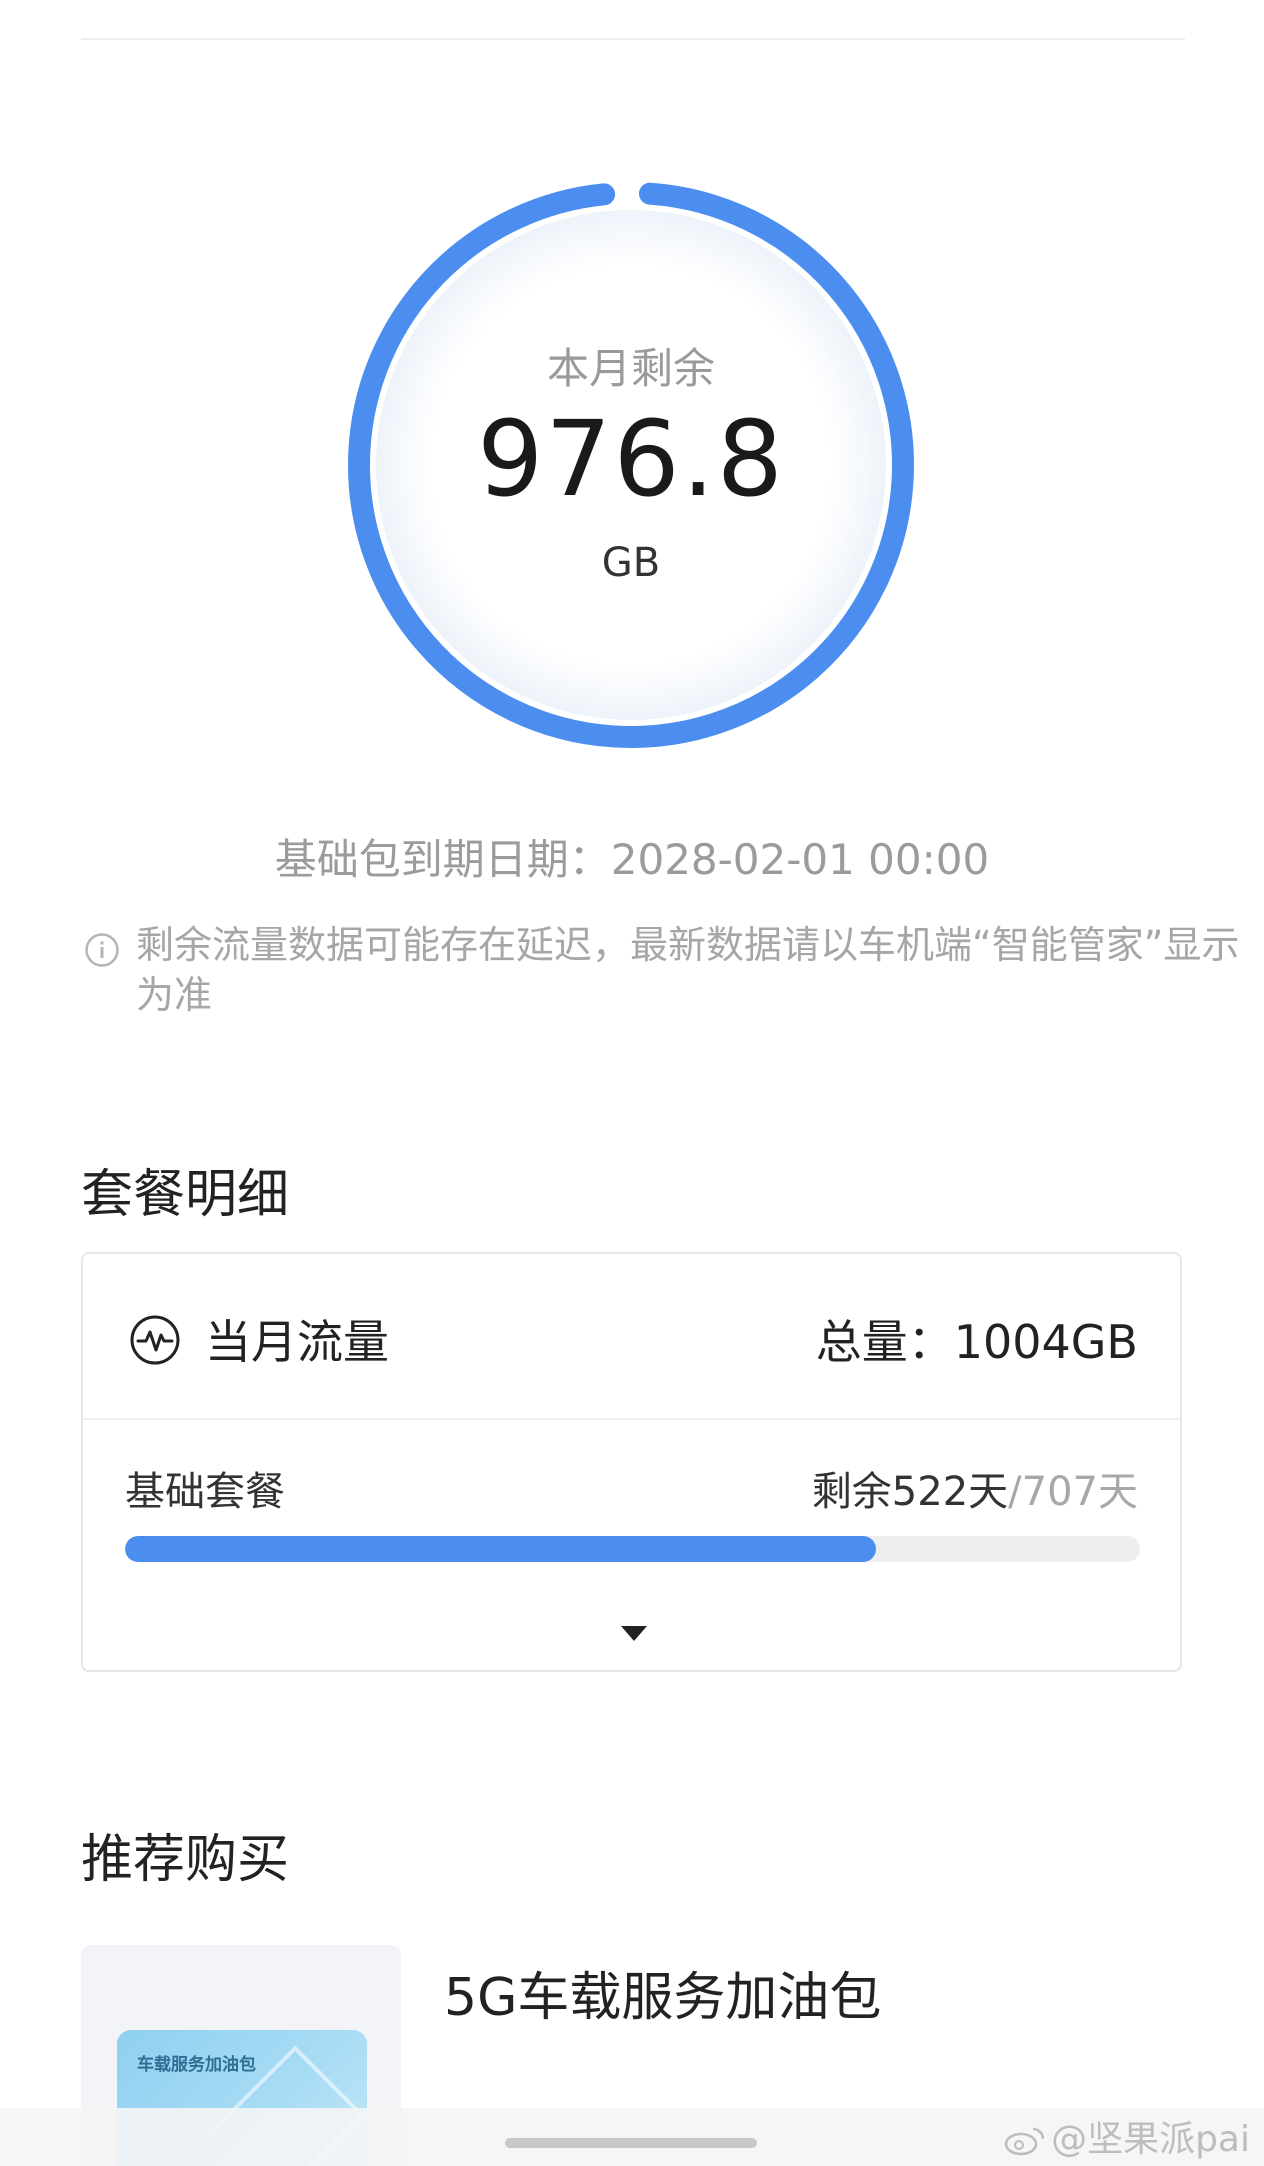 The image size is (1264, 2166). I want to click on remaining-ring: 本月剩余 976.8 GB, so click(631, 465).